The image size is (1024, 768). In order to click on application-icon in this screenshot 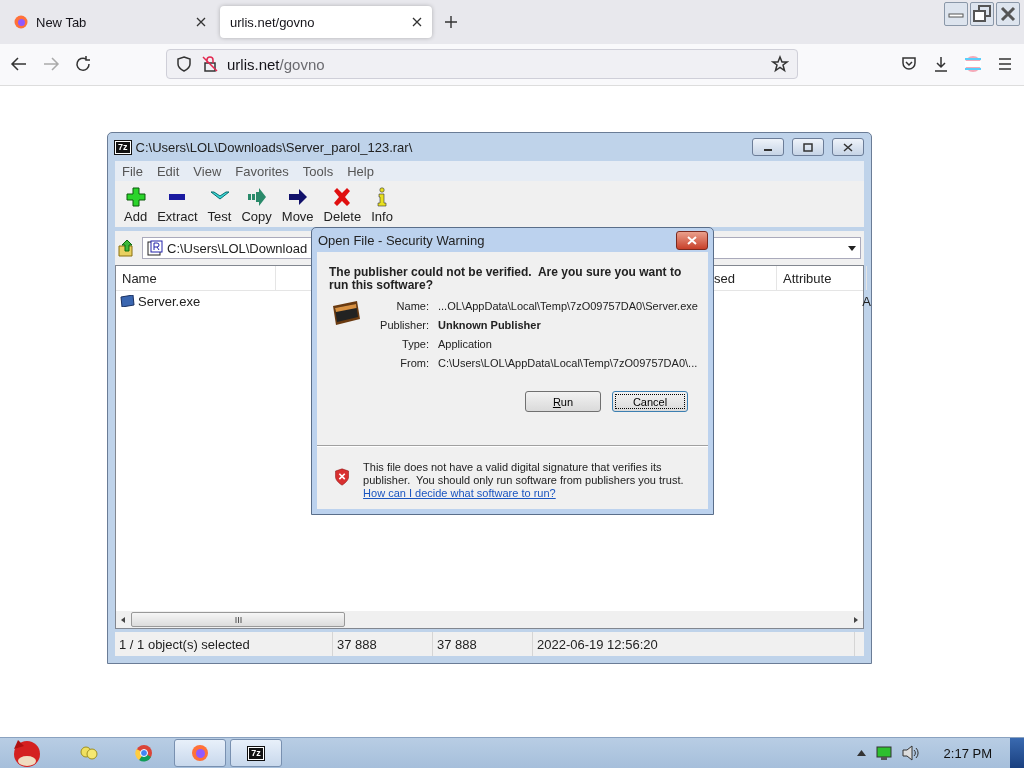, I will do `click(346, 313)`.